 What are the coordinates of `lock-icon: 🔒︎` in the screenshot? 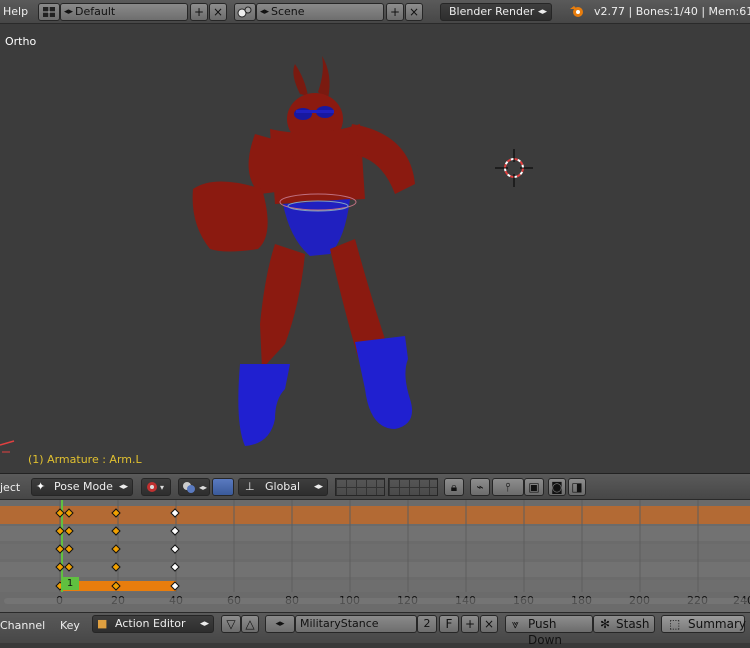 It's located at (454, 487).